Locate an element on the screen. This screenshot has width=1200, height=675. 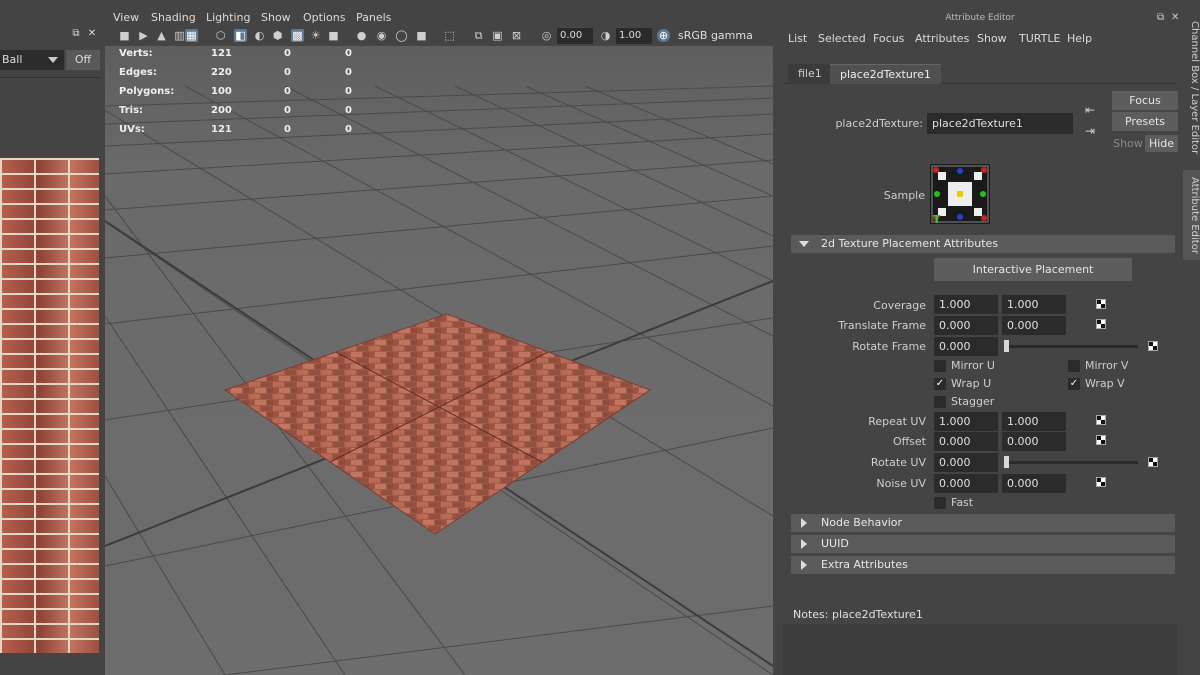
menu-turtle: TURTLE is located at coordinates (1039, 38).